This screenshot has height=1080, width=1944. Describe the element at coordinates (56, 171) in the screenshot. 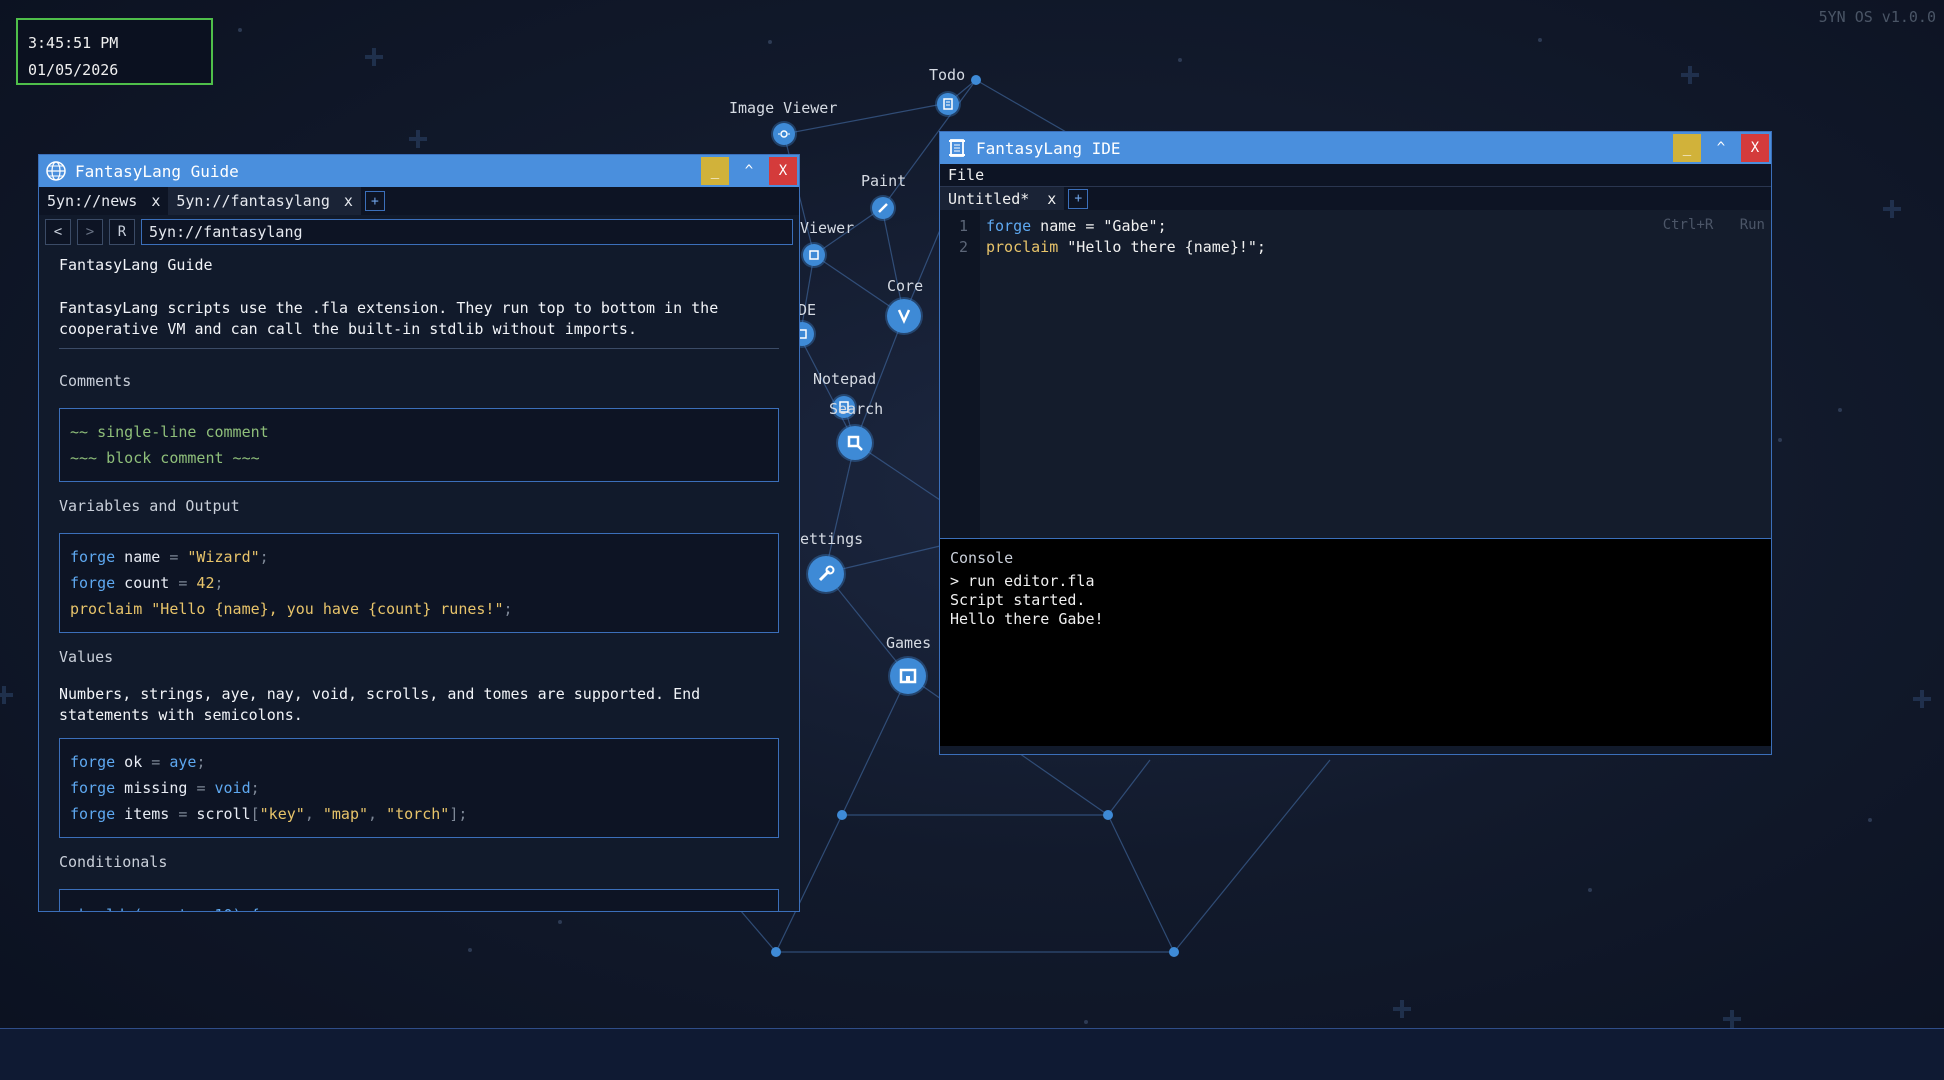

I see `globe-icon` at that location.